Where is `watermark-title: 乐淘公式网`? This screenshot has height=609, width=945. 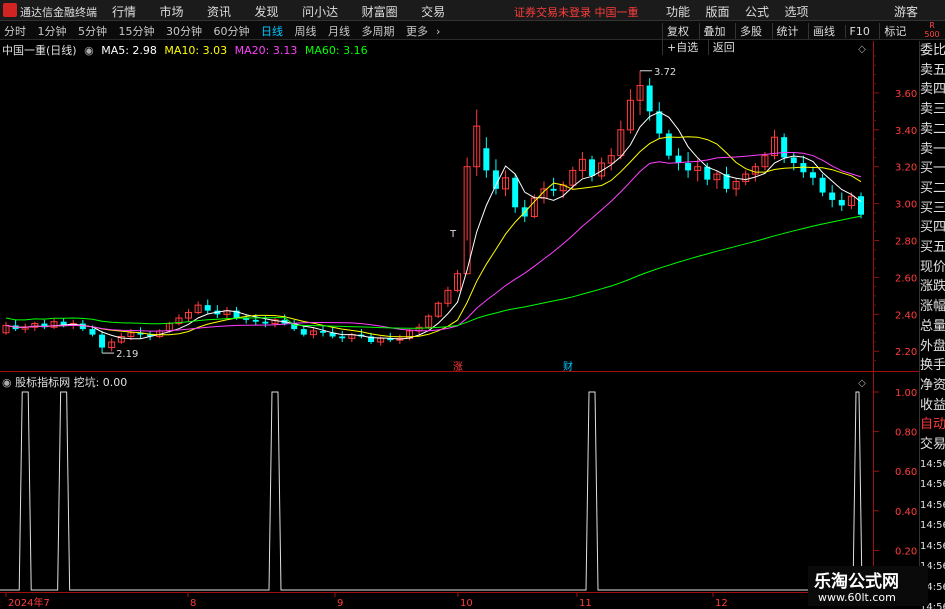
watermark-title: 乐淘公式网 is located at coordinates (856, 582).